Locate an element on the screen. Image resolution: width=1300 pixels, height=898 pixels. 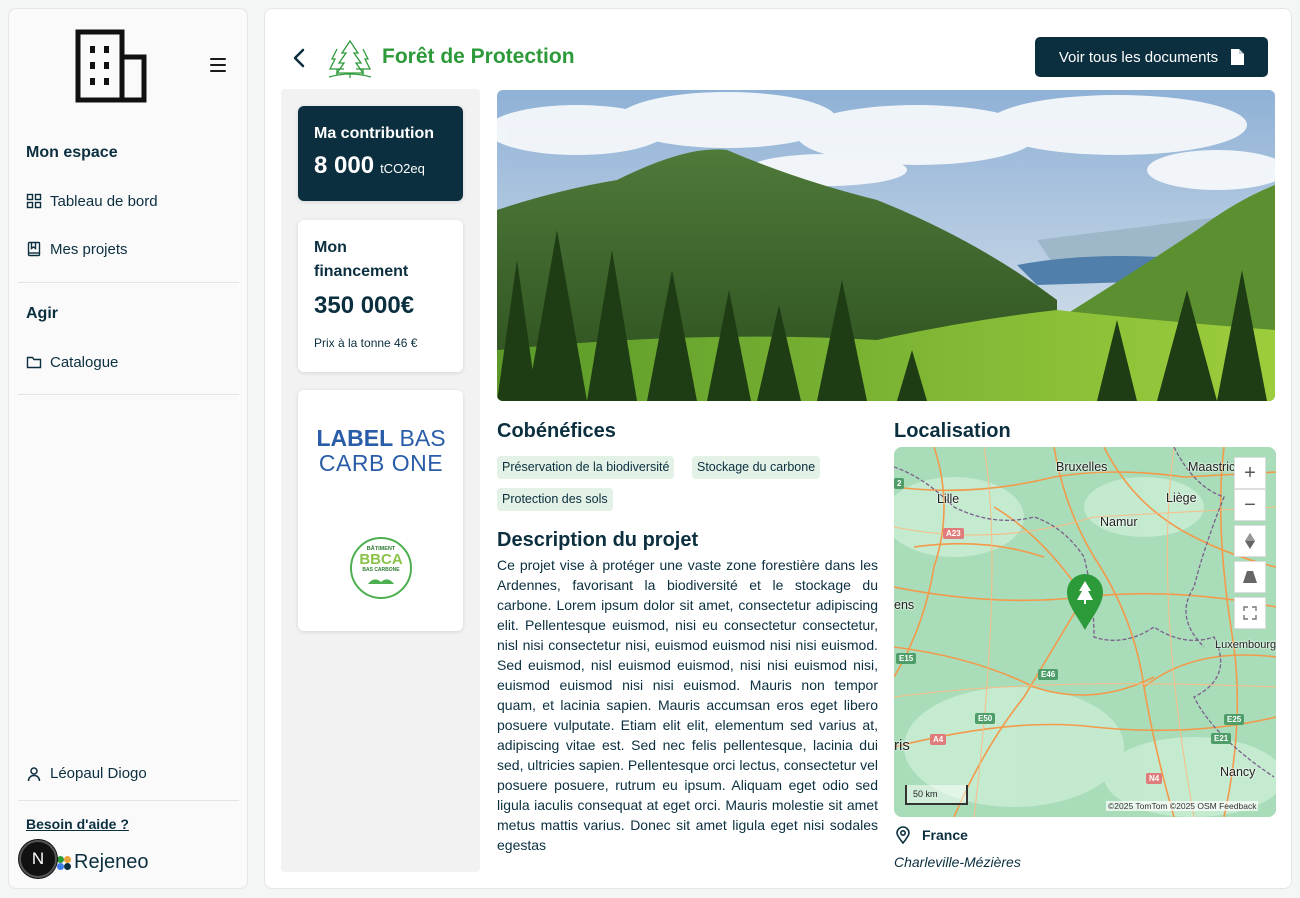
bbca-logo: BÂTIMENT BBCA BAS CARBONE is located at coordinates (381, 568).